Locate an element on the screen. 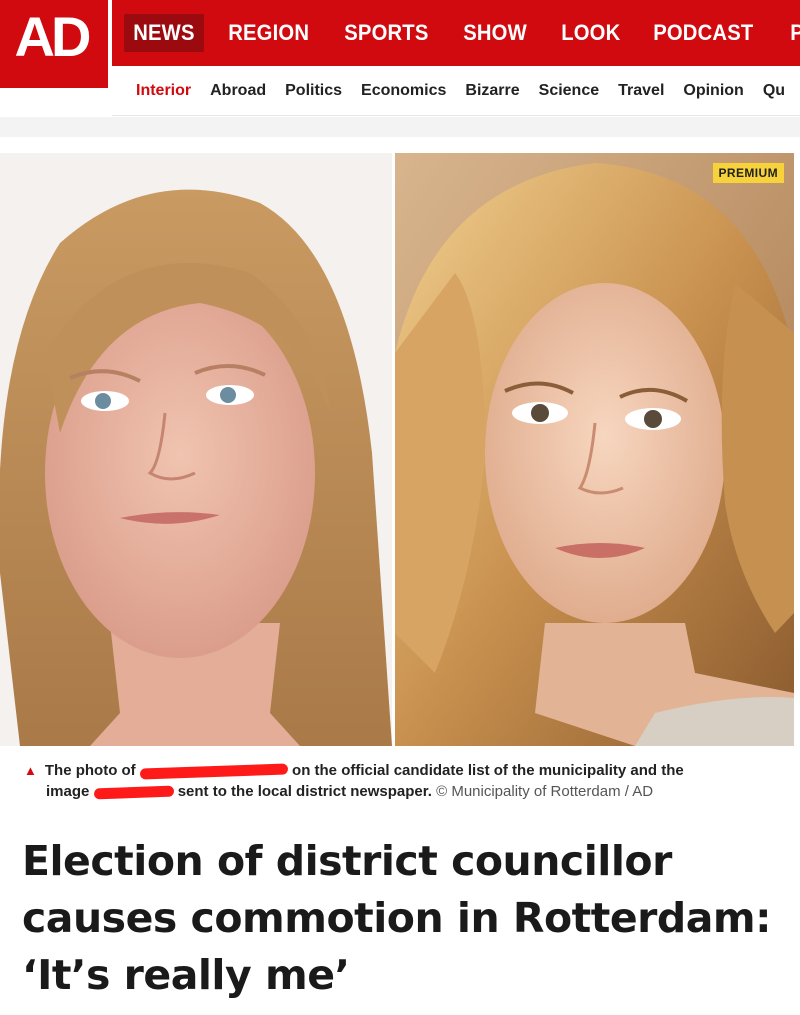 Image resolution: width=800 pixels, height=1015 pixels. headline-line-2: causes commotion in Rotterdam: is located at coordinates (397, 918).